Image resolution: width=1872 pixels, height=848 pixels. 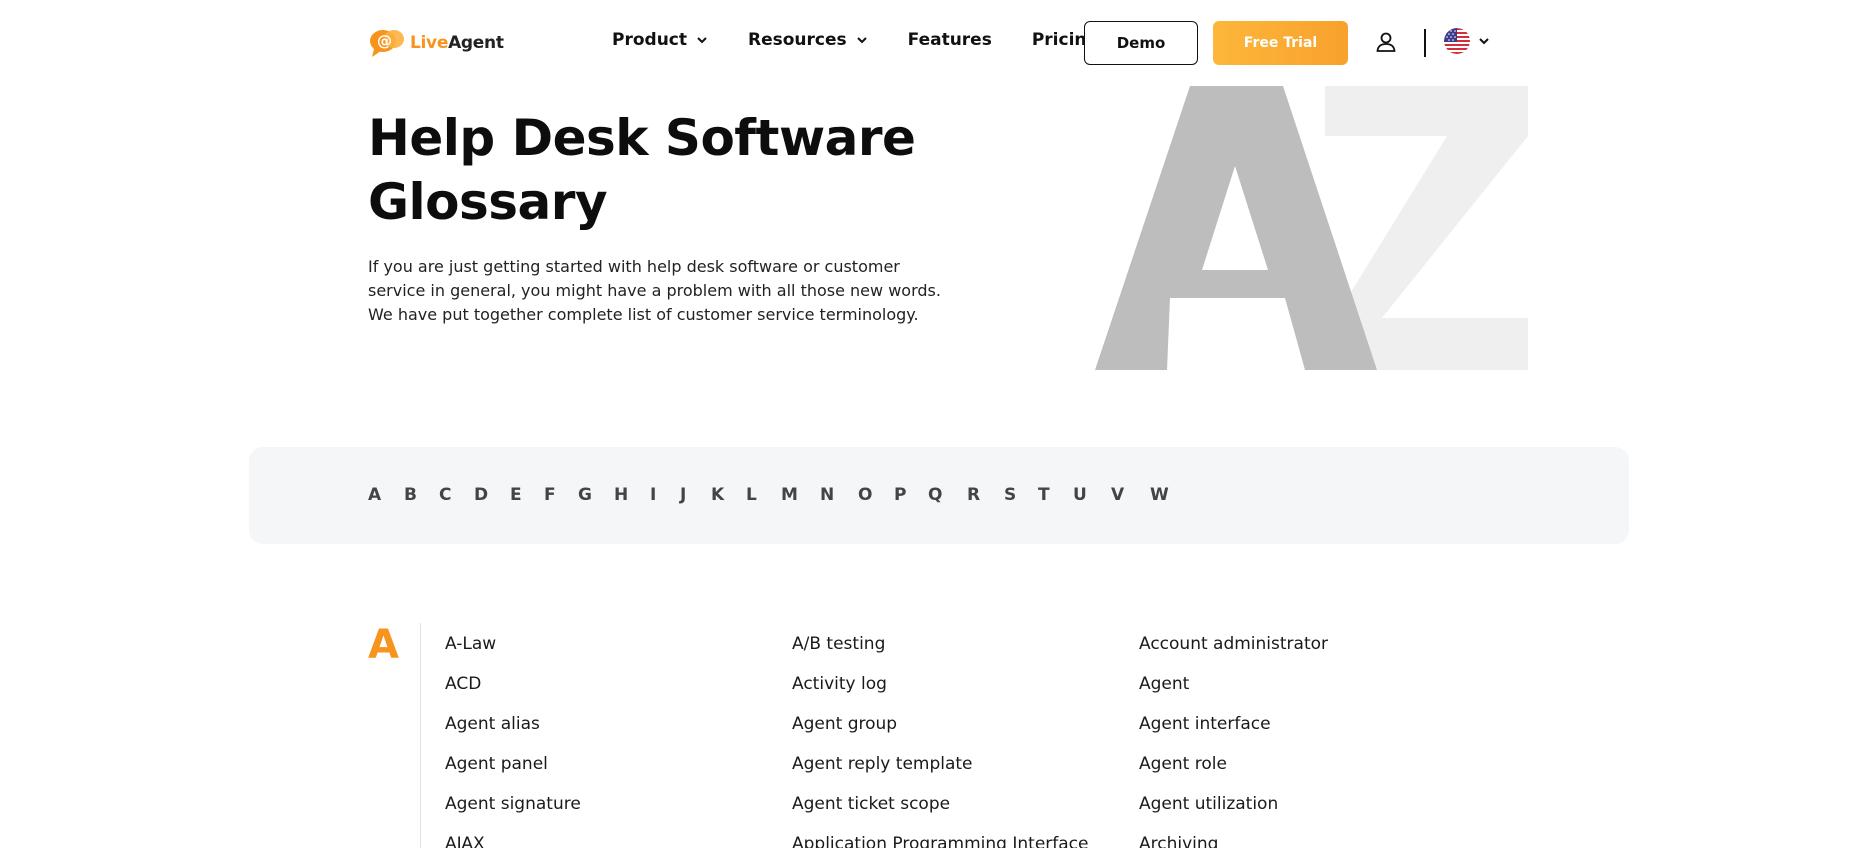 I want to click on nav-features: Features, so click(x=950, y=40).